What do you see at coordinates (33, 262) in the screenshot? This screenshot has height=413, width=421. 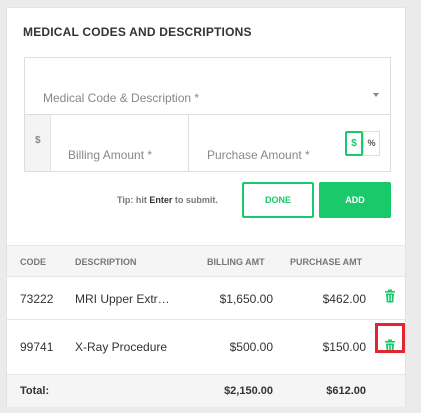 I see `header-code: CODE` at bounding box center [33, 262].